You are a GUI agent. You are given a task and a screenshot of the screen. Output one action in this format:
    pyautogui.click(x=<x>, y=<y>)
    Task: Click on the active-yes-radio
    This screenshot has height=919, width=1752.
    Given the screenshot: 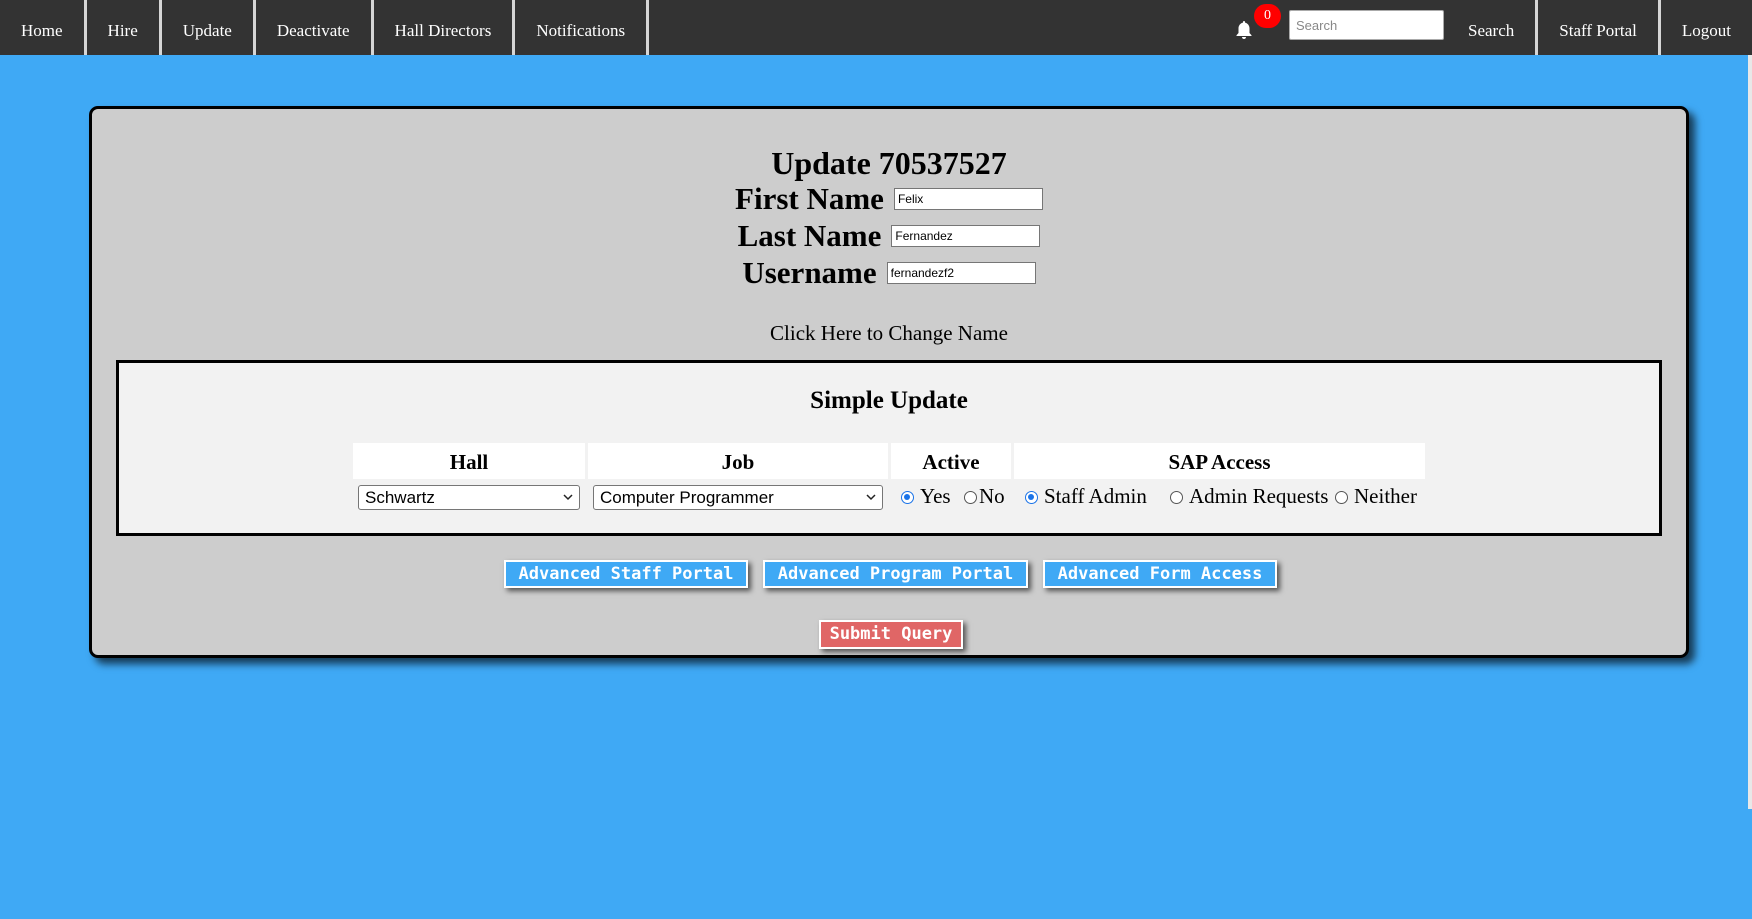 What is the action you would take?
    pyautogui.click(x=907, y=497)
    